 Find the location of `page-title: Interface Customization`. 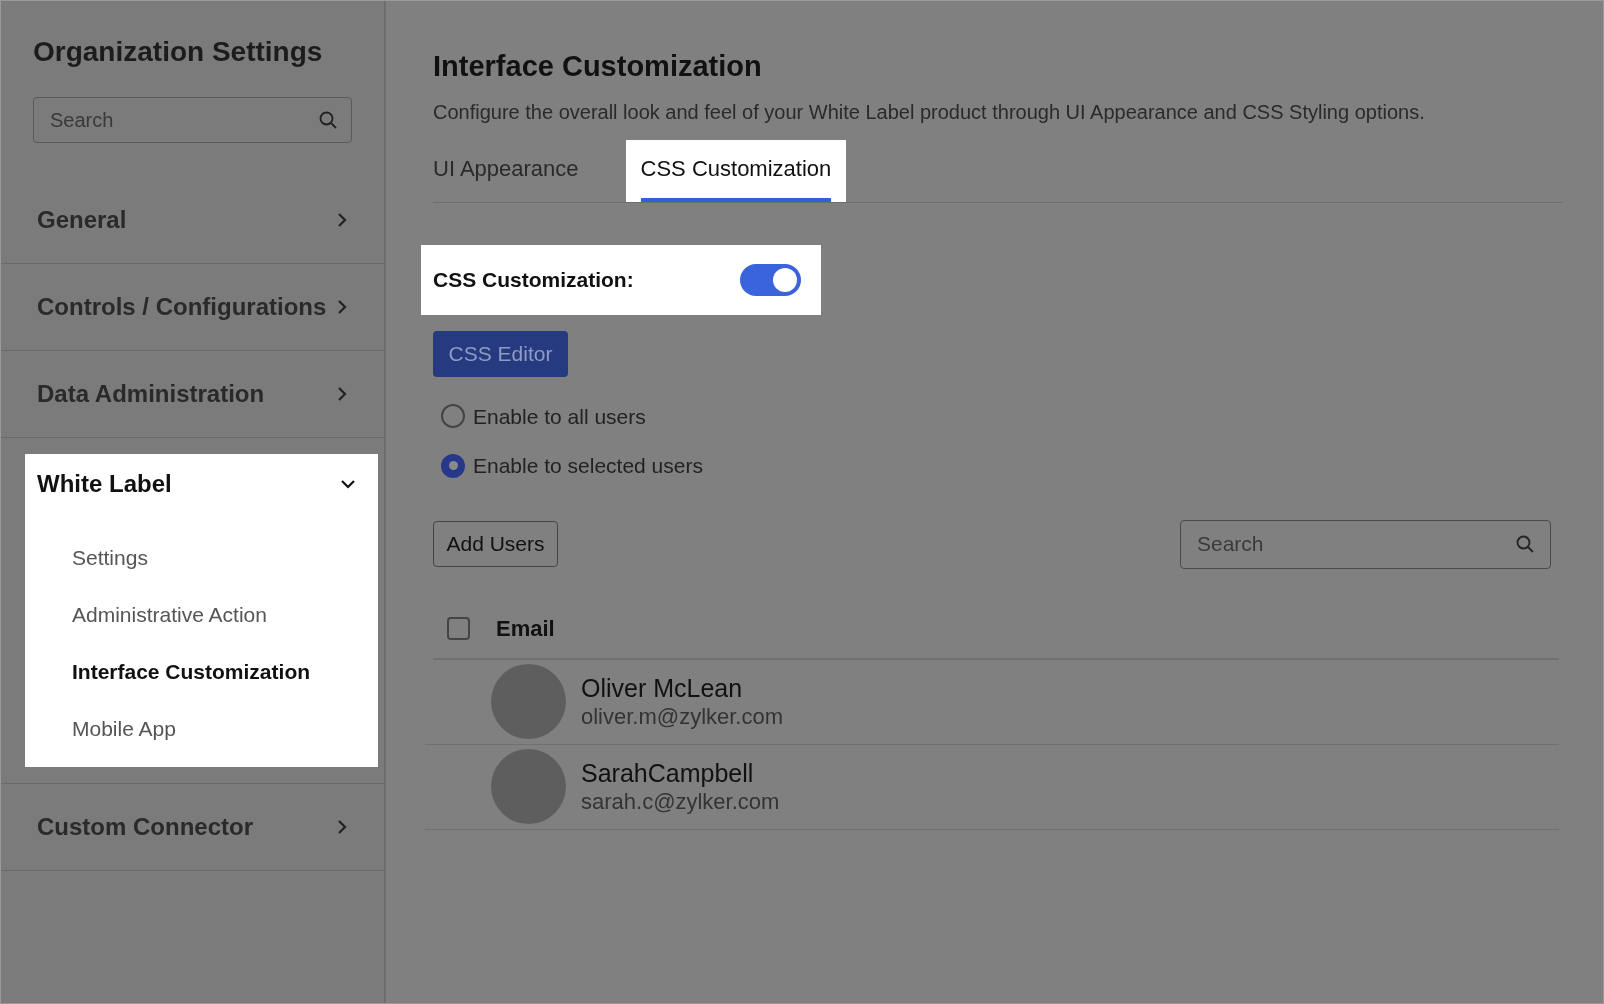

page-title: Interface Customization is located at coordinates (598, 66).